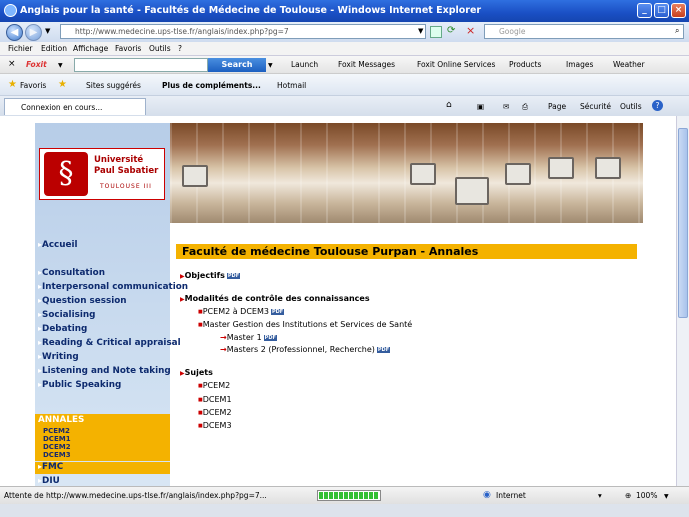 The image size is (689, 517). What do you see at coordinates (49, 481) in the screenshot?
I see `nav-diu: DIU` at bounding box center [49, 481].